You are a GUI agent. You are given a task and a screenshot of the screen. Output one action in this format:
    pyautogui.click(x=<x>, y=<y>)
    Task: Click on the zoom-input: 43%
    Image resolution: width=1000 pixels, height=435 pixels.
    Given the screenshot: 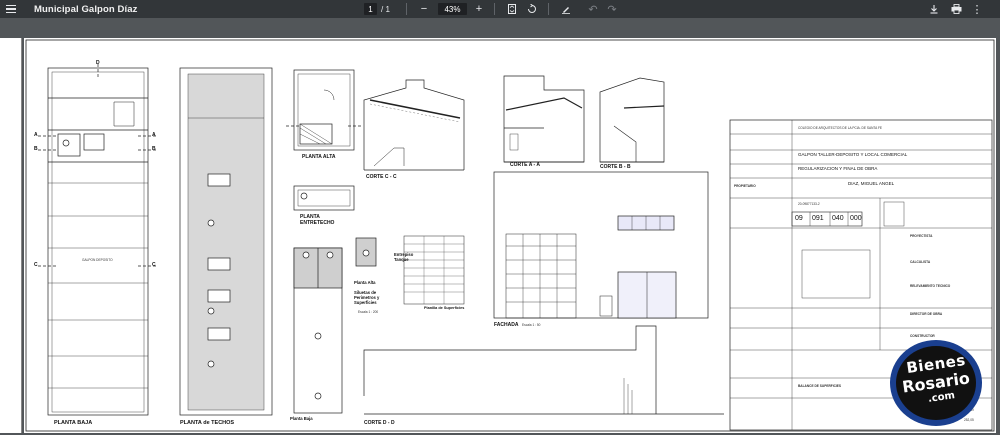 What is the action you would take?
    pyautogui.click(x=452, y=9)
    